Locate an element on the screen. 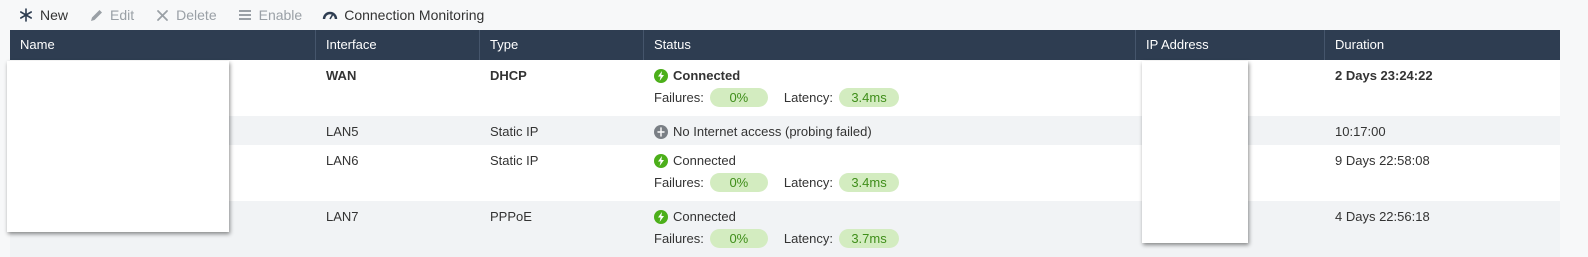  edit-button-label: Edit is located at coordinates (122, 15).